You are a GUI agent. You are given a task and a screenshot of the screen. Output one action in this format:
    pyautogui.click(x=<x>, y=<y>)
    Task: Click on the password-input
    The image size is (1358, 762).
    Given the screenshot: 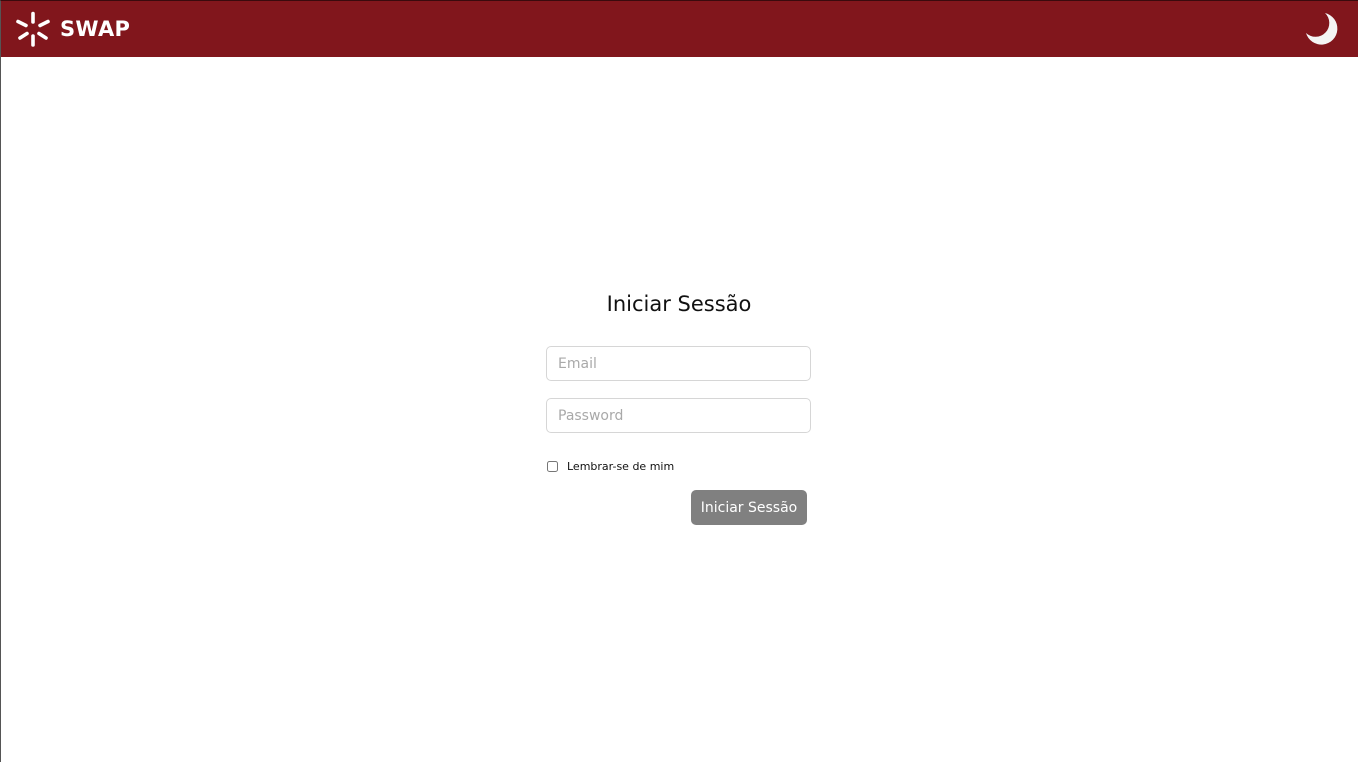 What is the action you would take?
    pyautogui.click(x=678, y=415)
    